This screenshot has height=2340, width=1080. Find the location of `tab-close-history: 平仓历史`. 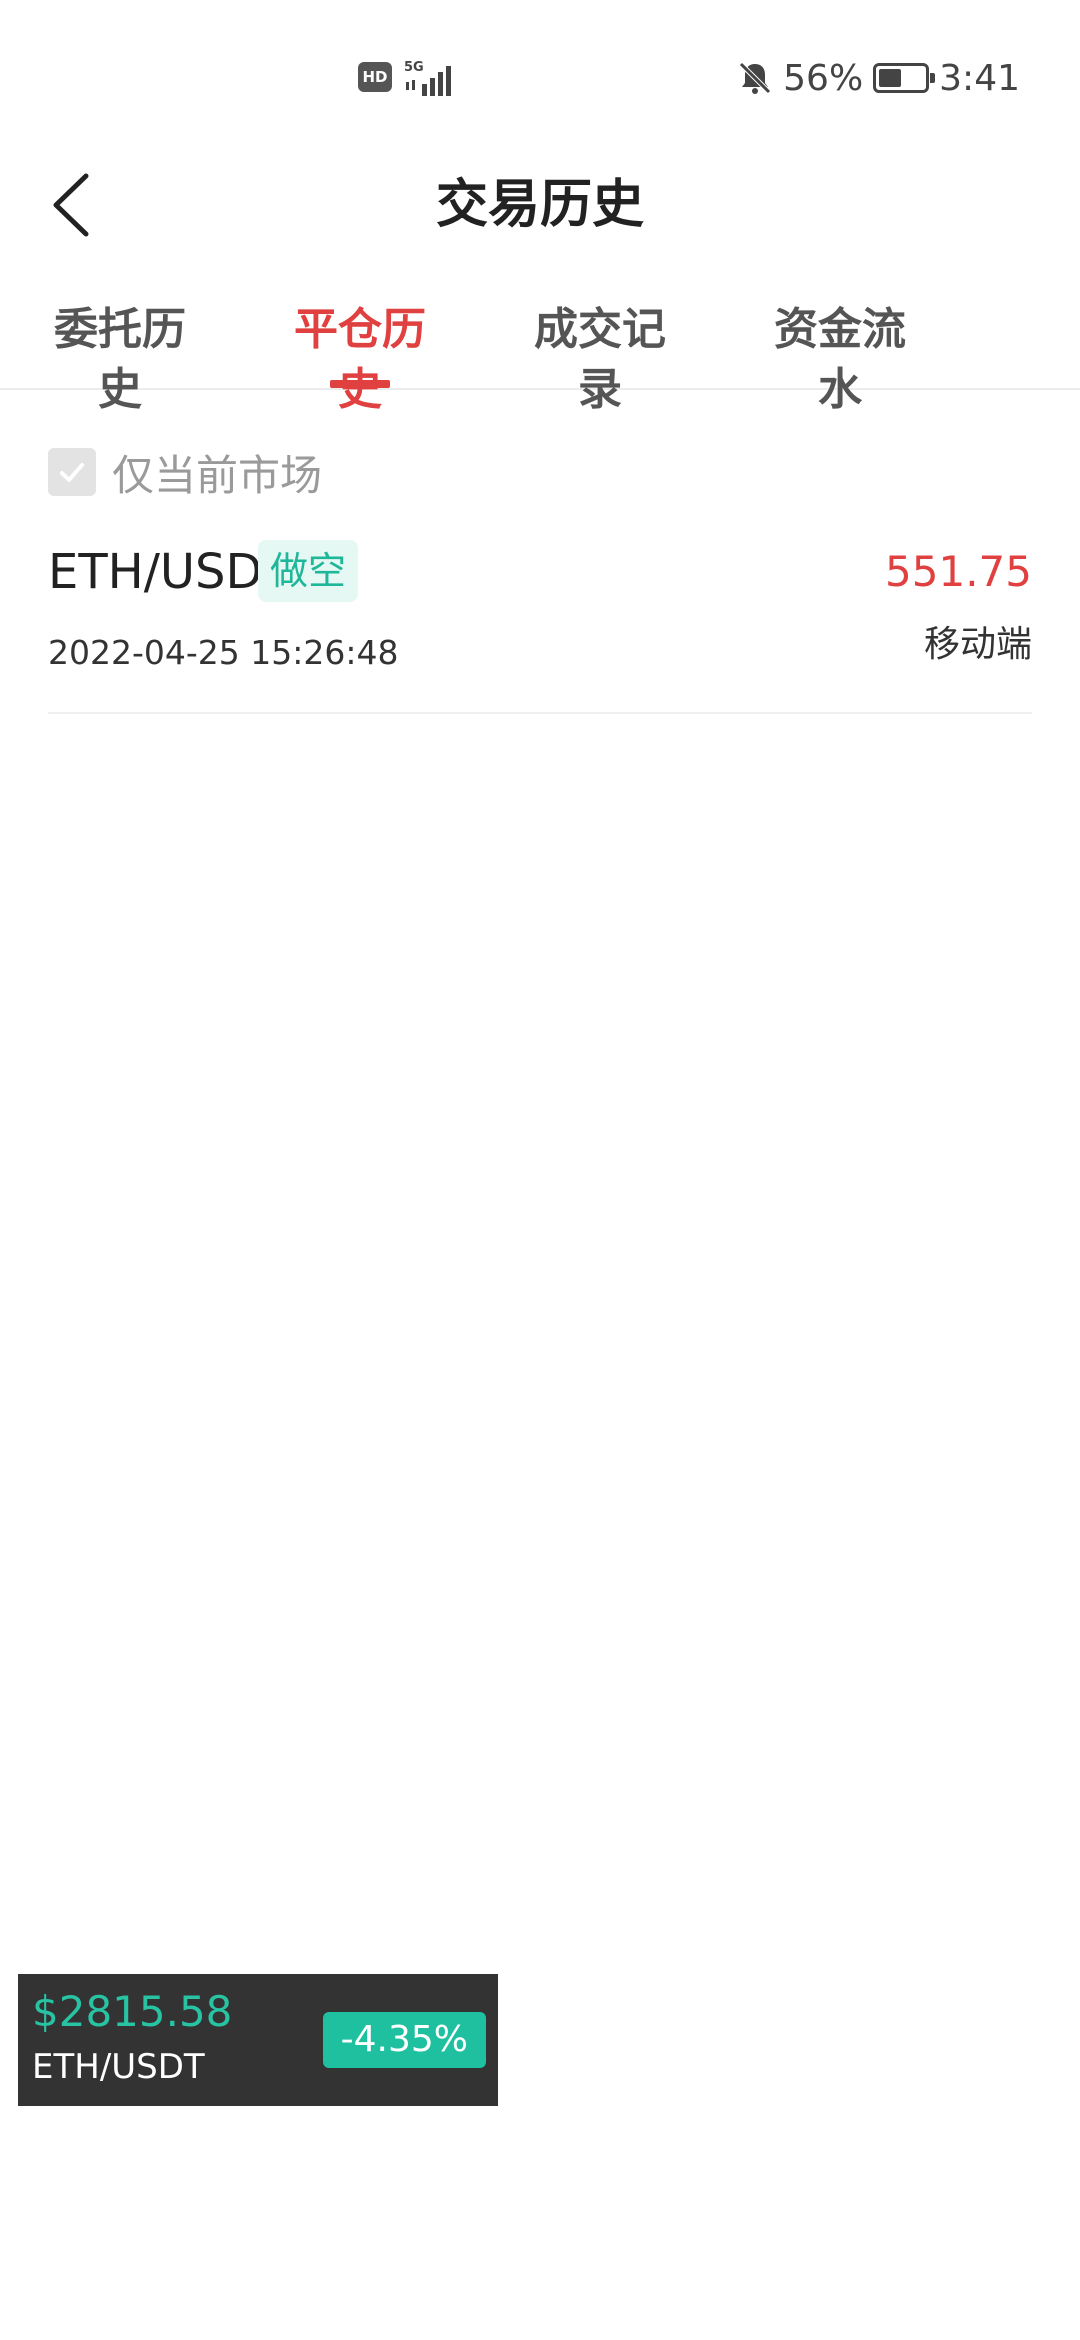

tab-close-history: 平仓历史 is located at coordinates (360, 357).